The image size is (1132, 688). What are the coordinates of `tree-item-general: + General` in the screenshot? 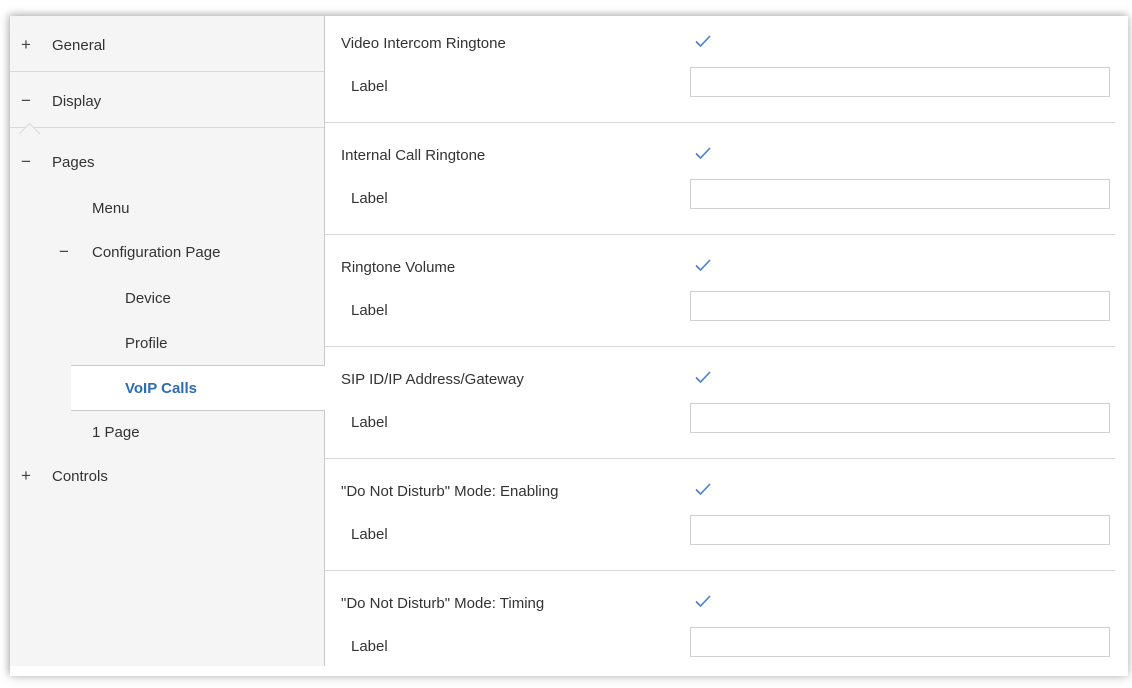 It's located at (167, 45).